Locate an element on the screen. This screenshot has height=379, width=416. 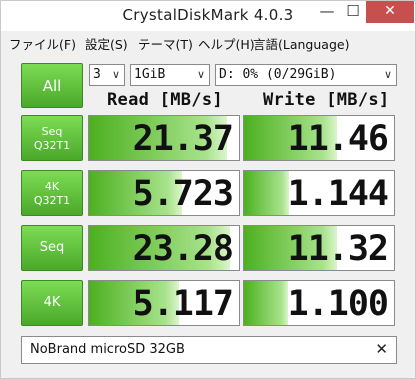
seq-button: Seq is located at coordinates (52, 248).